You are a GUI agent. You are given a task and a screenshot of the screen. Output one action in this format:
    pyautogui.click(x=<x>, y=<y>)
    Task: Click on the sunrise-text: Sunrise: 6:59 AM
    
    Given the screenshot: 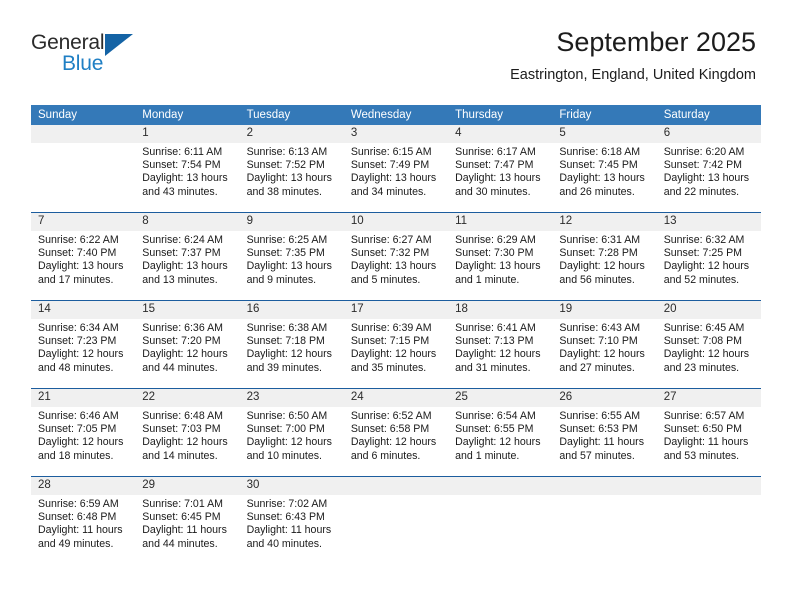 What is the action you would take?
    pyautogui.click(x=78, y=504)
    